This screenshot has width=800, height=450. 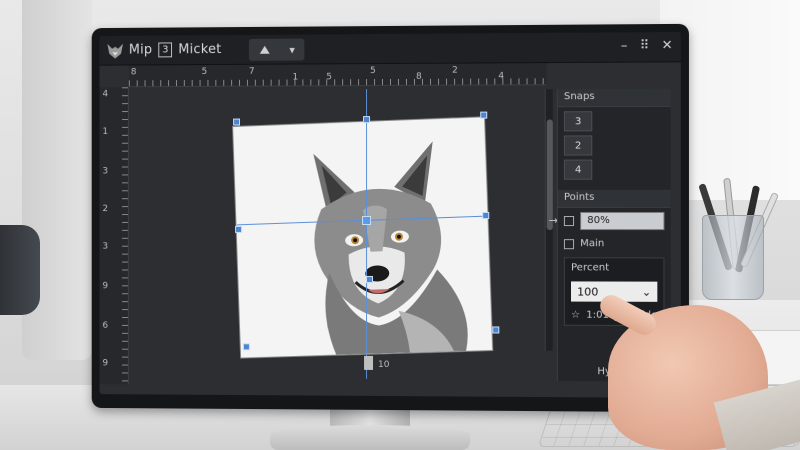 I want to click on wolf-logo-icon, so click(x=115, y=51).